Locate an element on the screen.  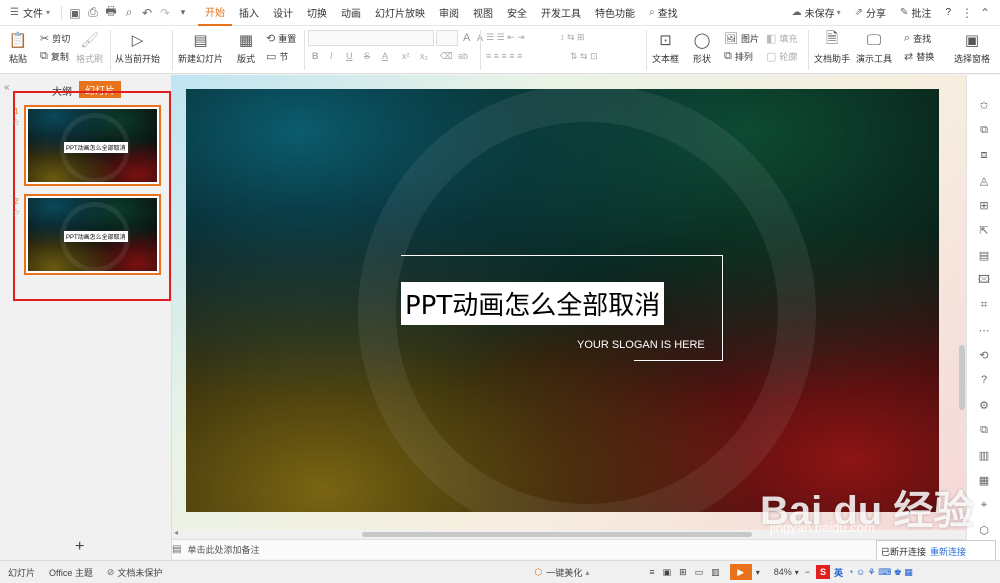
save-icon: ▣ is located at coordinates (75, 13).